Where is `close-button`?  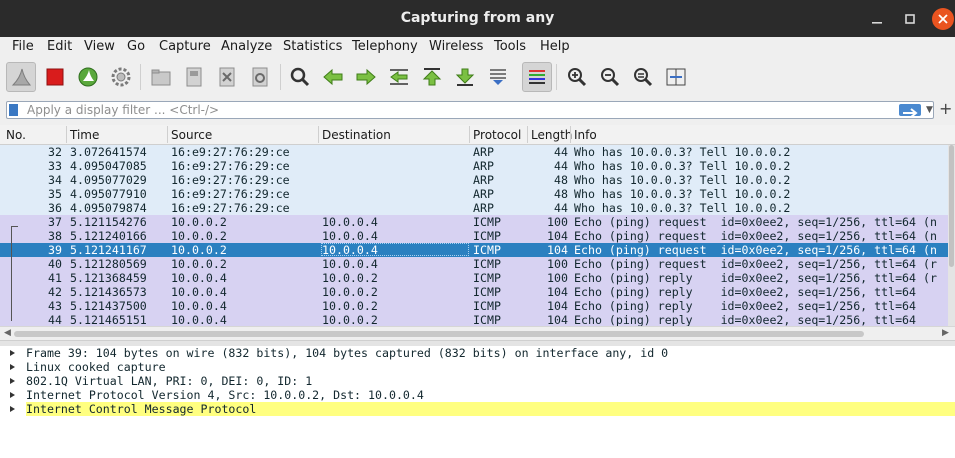 close-button is located at coordinates (943, 19).